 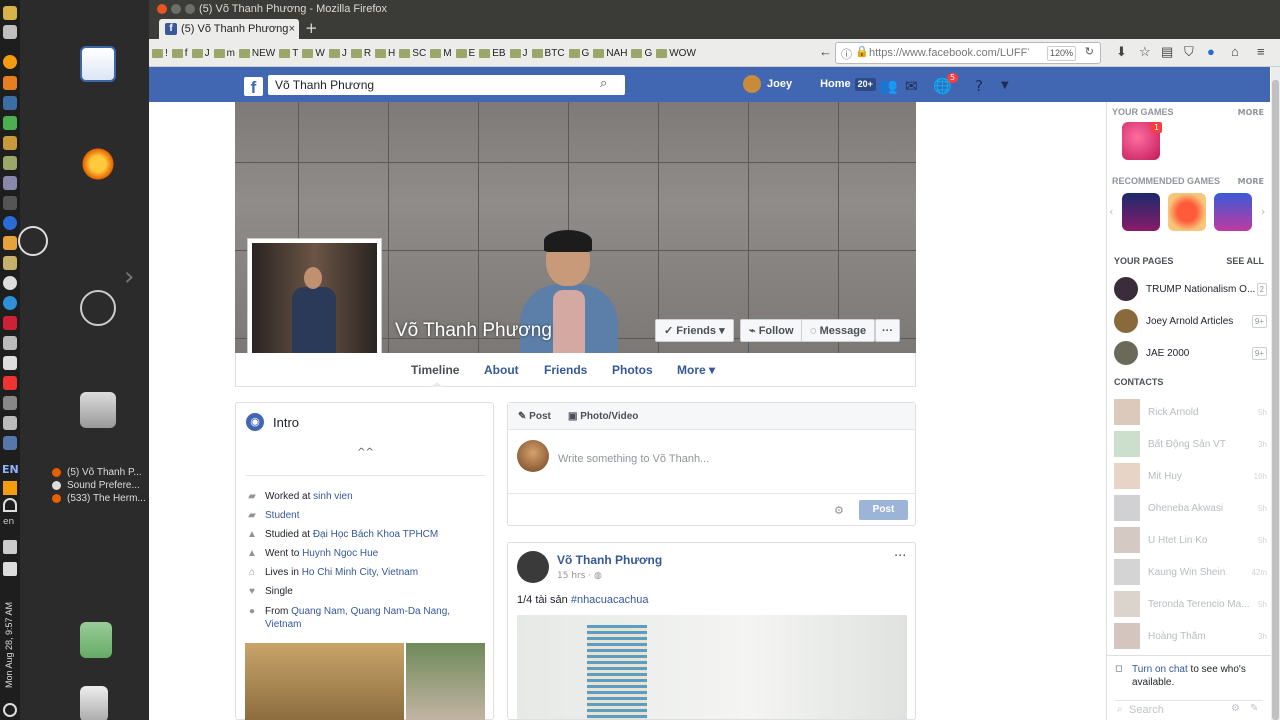 I want to click on network-icon, so click(x=10, y=488).